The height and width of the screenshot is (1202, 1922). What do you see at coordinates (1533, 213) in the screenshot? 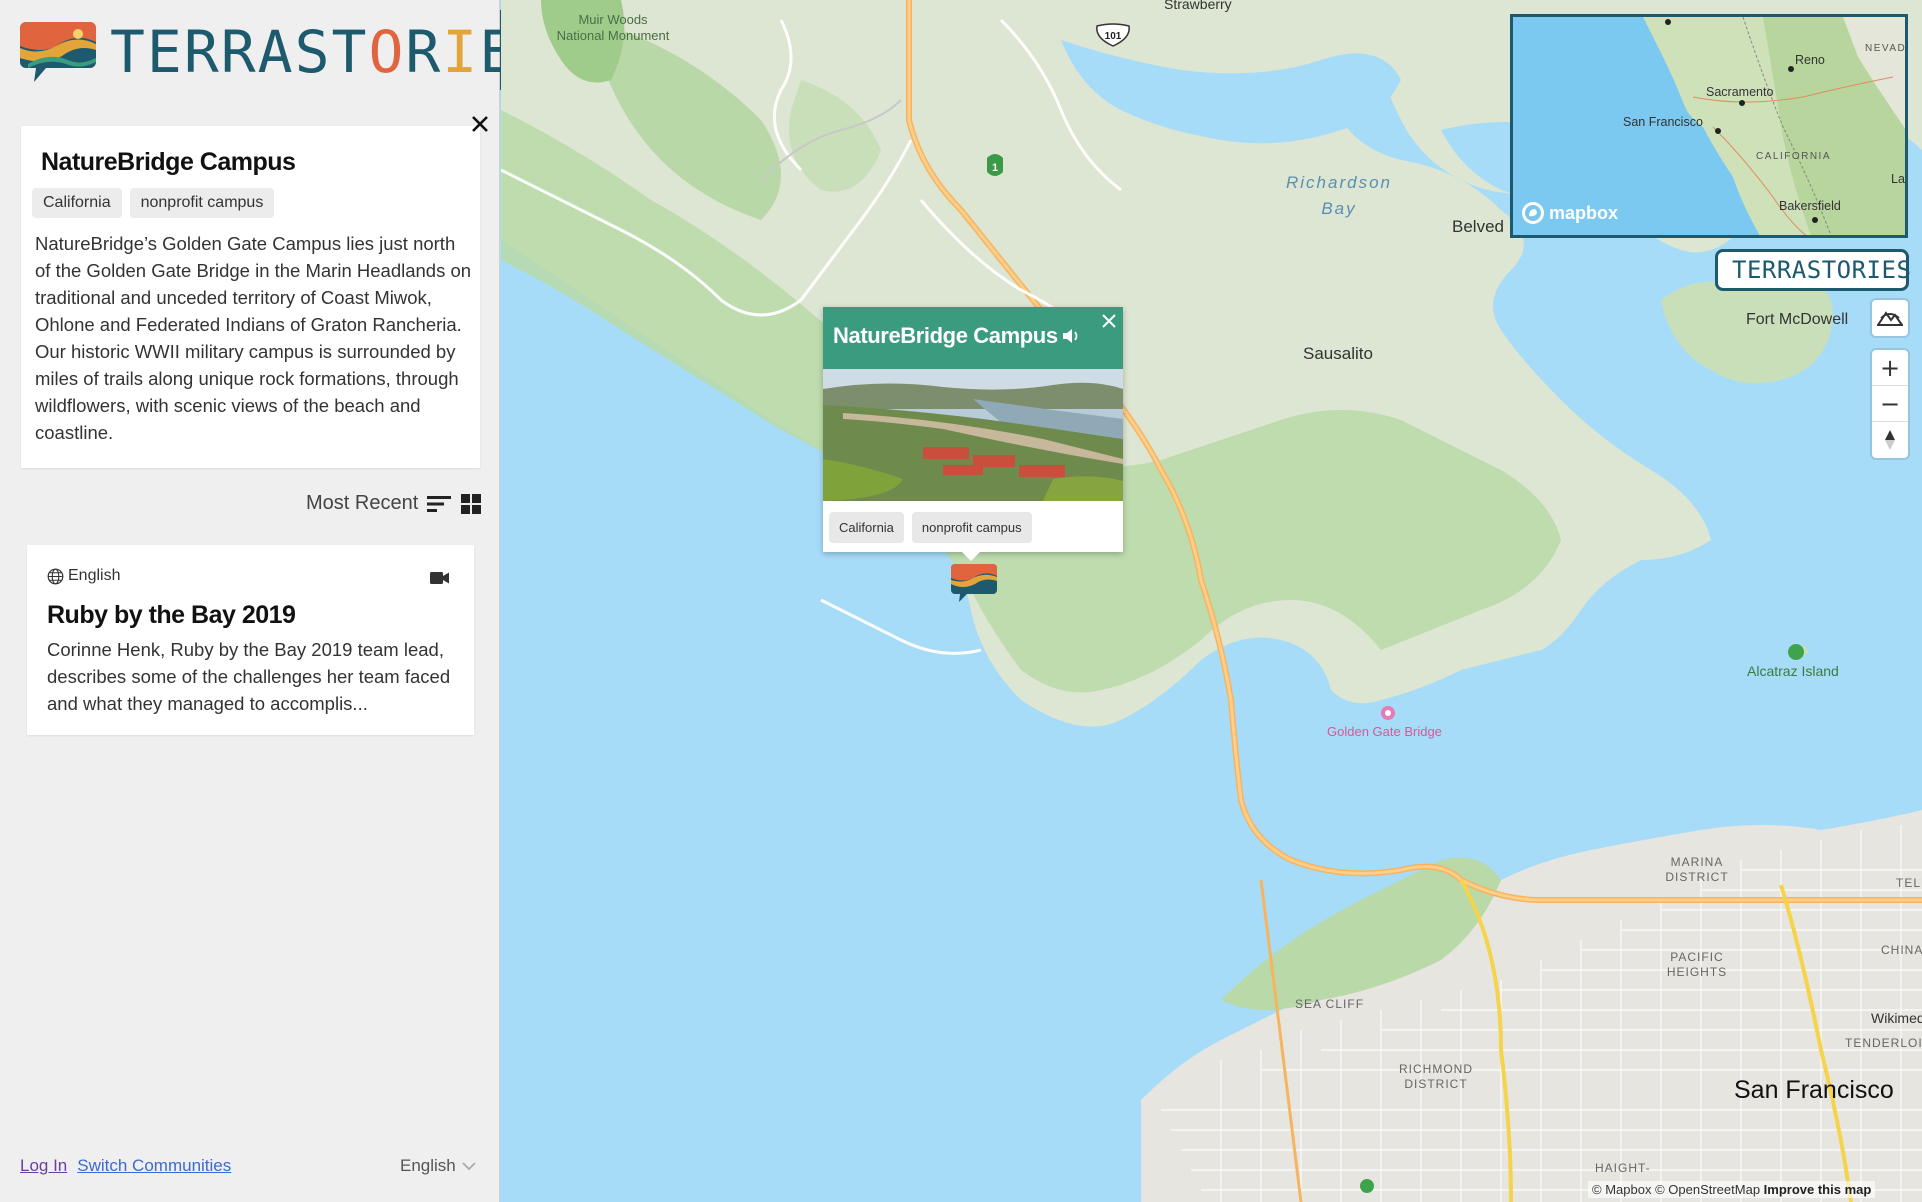
I see `mapbox-icon` at bounding box center [1533, 213].